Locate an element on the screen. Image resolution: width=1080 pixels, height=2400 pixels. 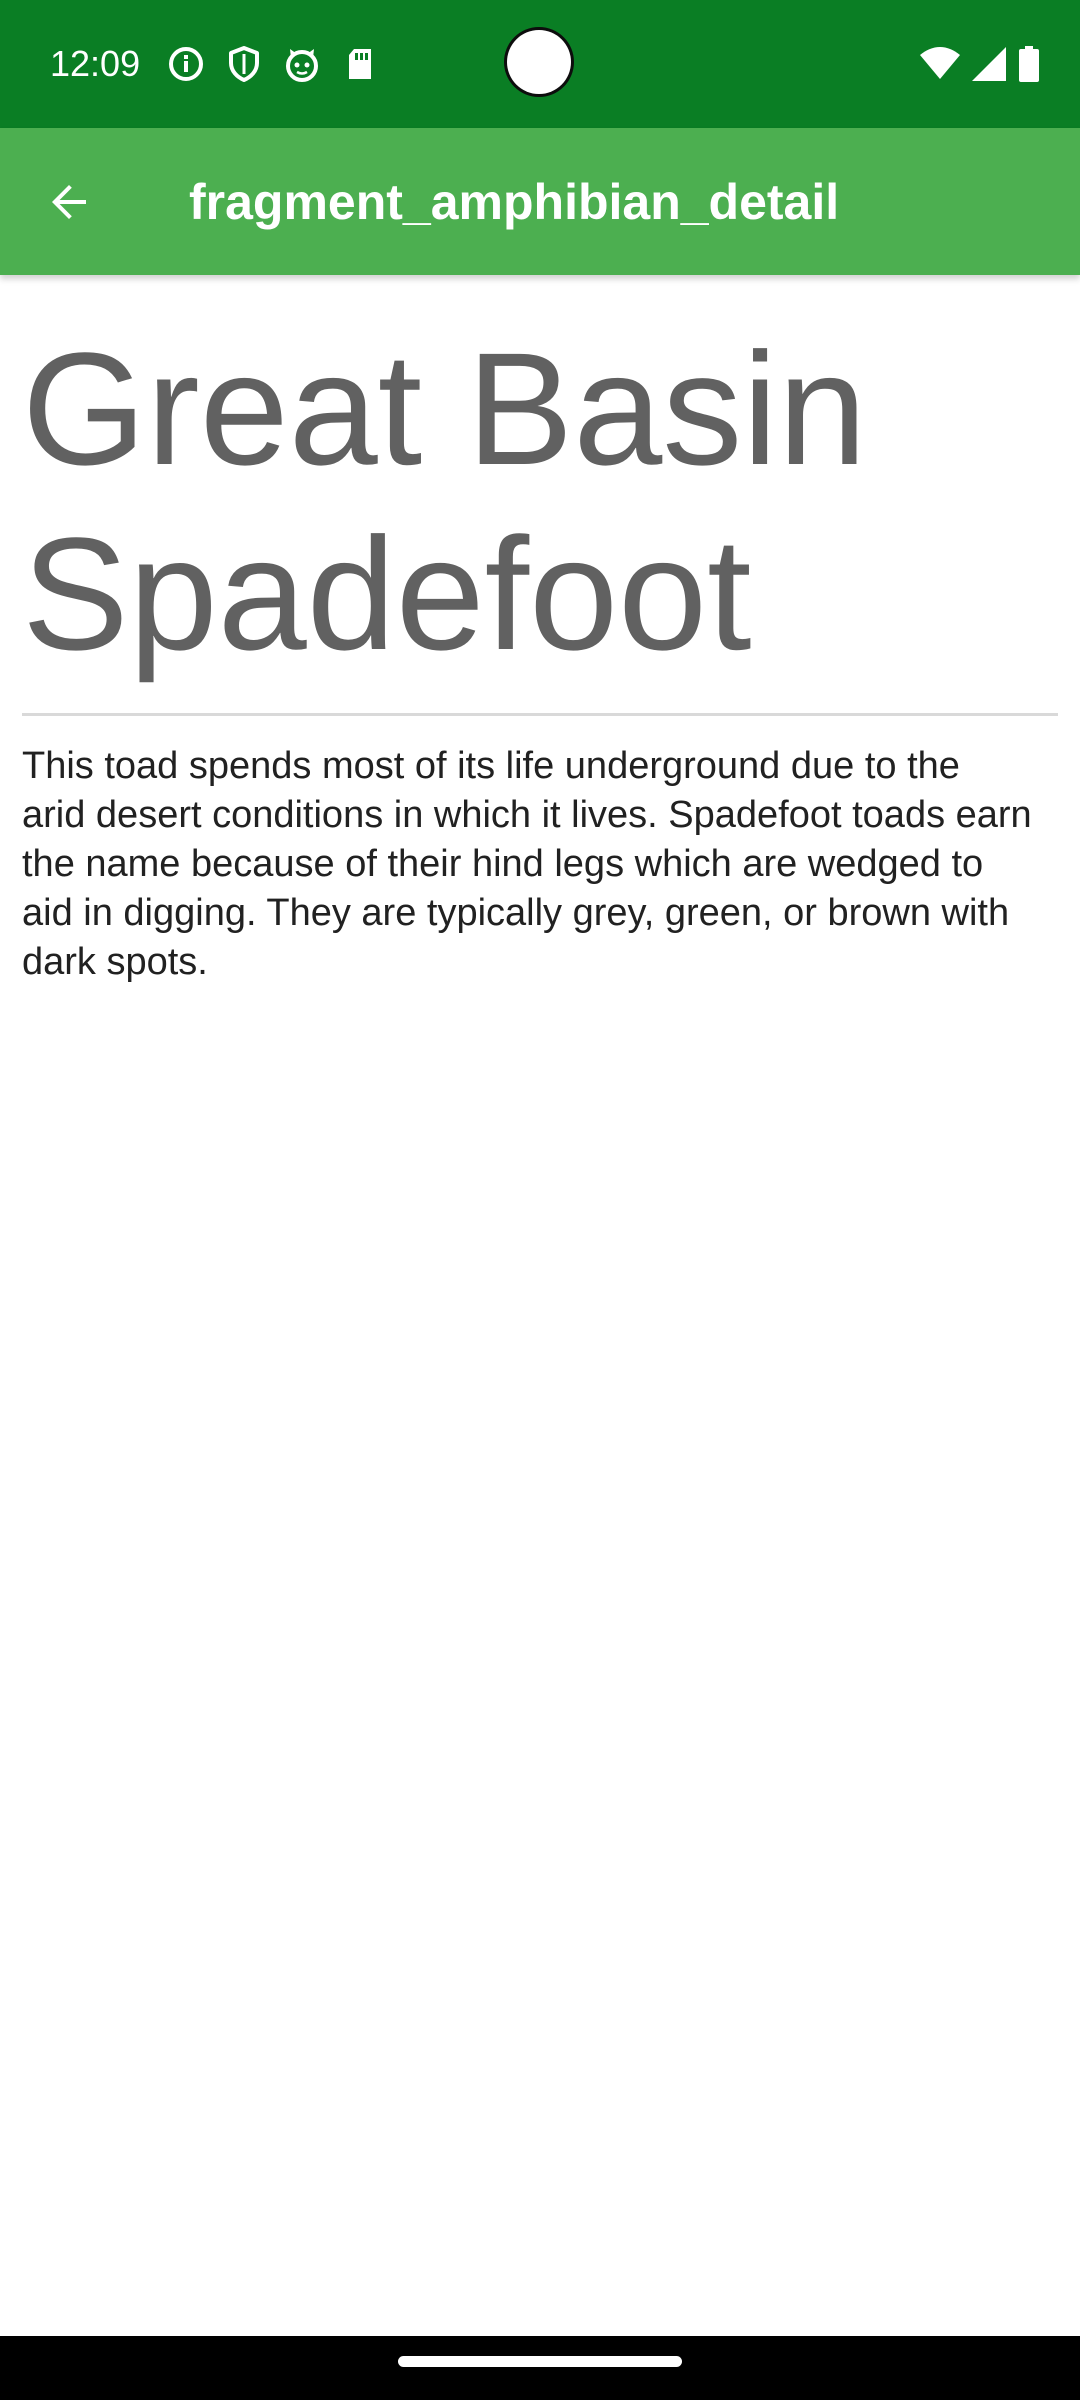
app-bar-title: fragment_amphibian_detail is located at coordinates (514, 202).